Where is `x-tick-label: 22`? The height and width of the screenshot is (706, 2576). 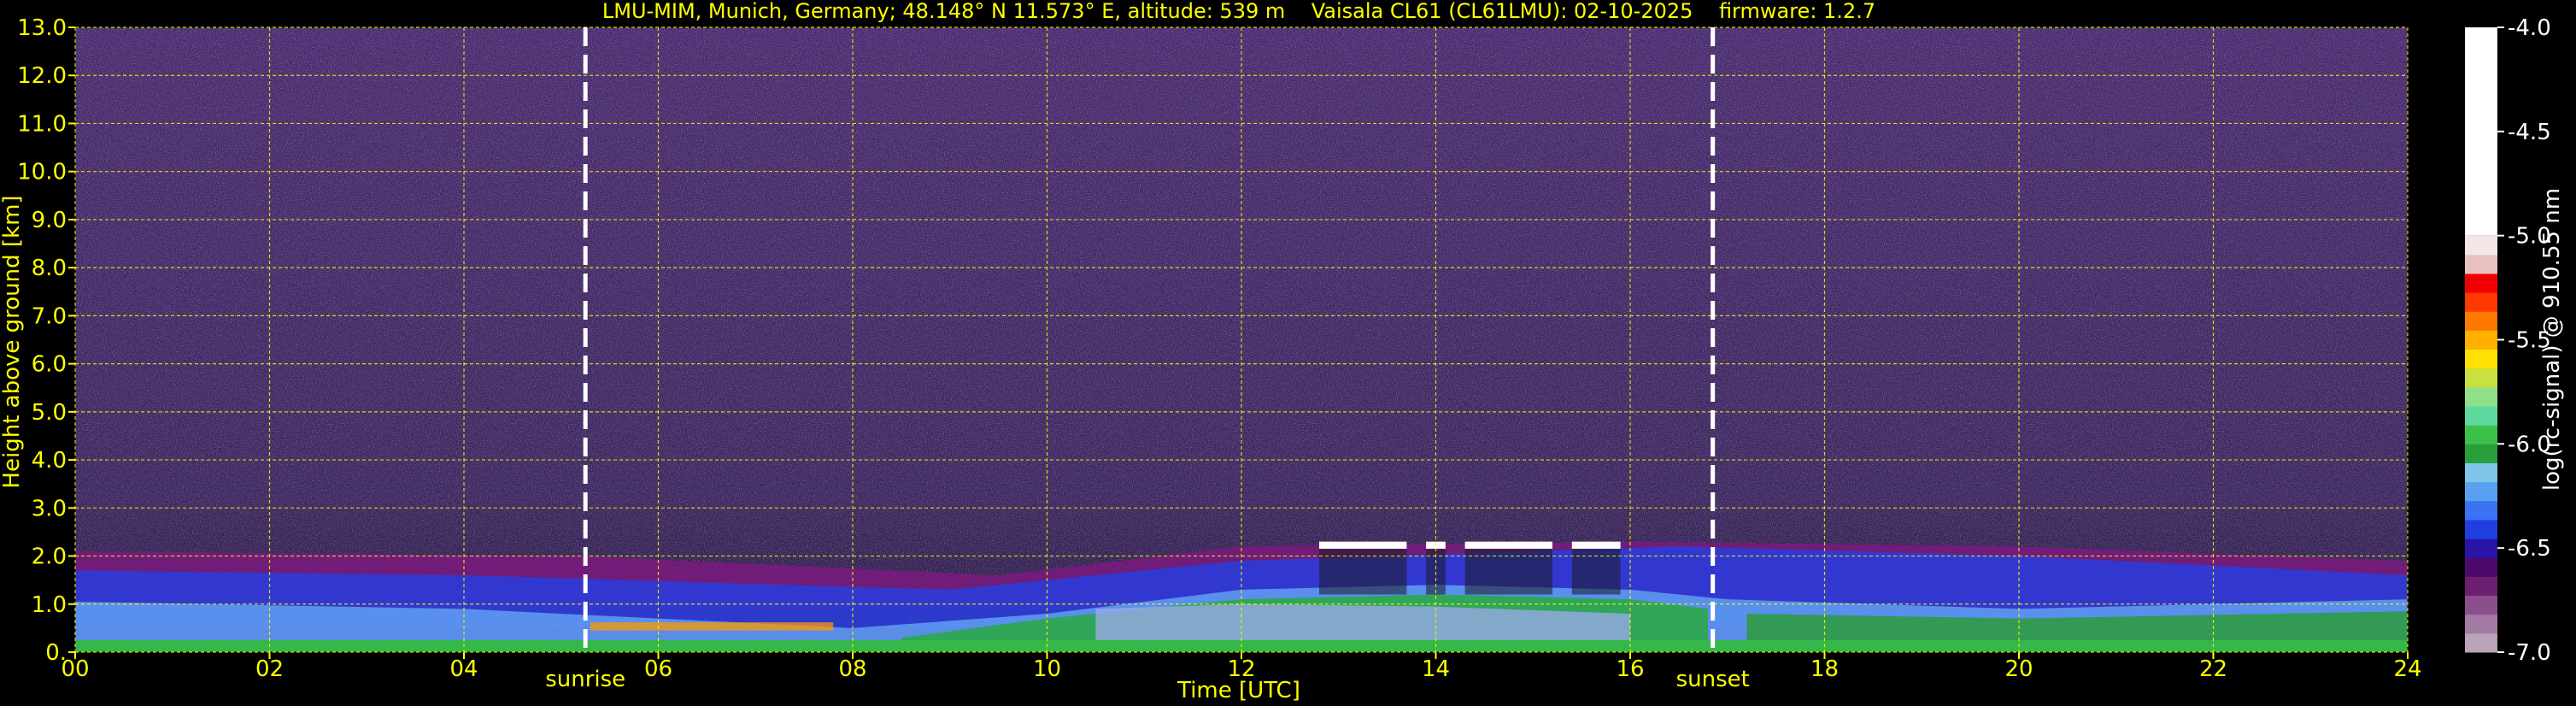
x-tick-label: 22 is located at coordinates (2213, 669).